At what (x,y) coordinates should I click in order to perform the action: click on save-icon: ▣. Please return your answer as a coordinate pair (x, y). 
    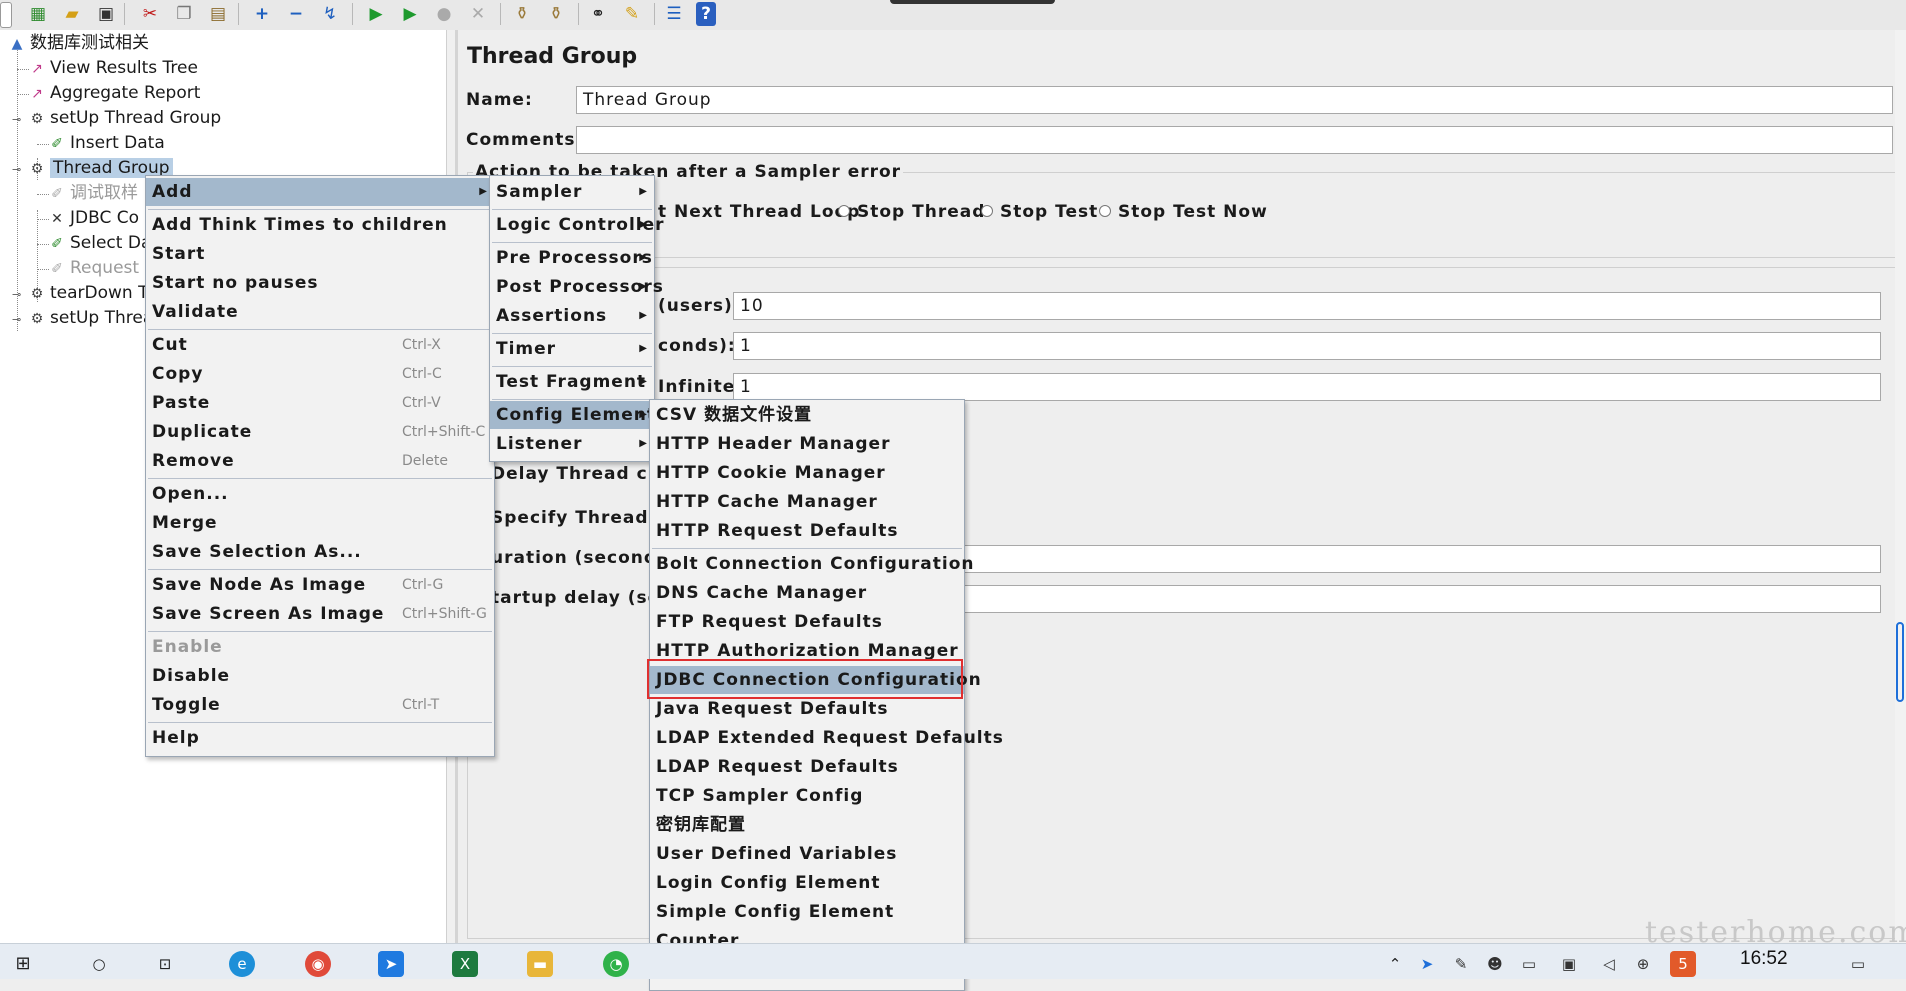
    Looking at the image, I should click on (106, 14).